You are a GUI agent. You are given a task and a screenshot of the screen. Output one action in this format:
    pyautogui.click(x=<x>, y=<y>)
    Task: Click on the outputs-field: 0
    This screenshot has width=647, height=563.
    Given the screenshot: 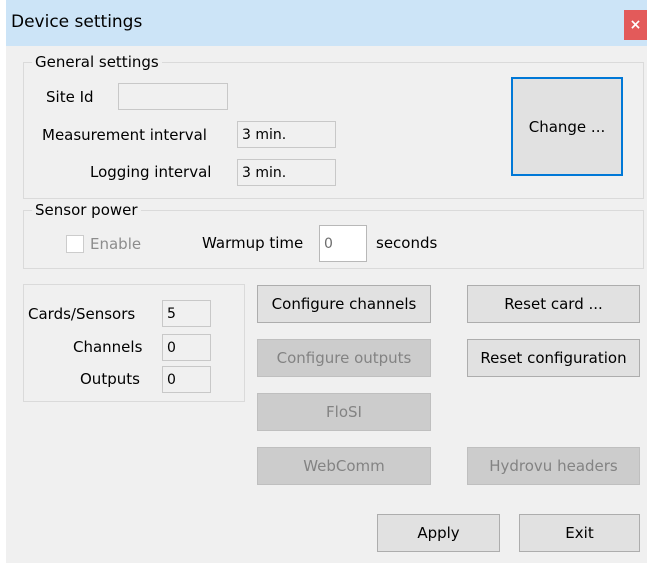 What is the action you would take?
    pyautogui.click(x=186, y=379)
    